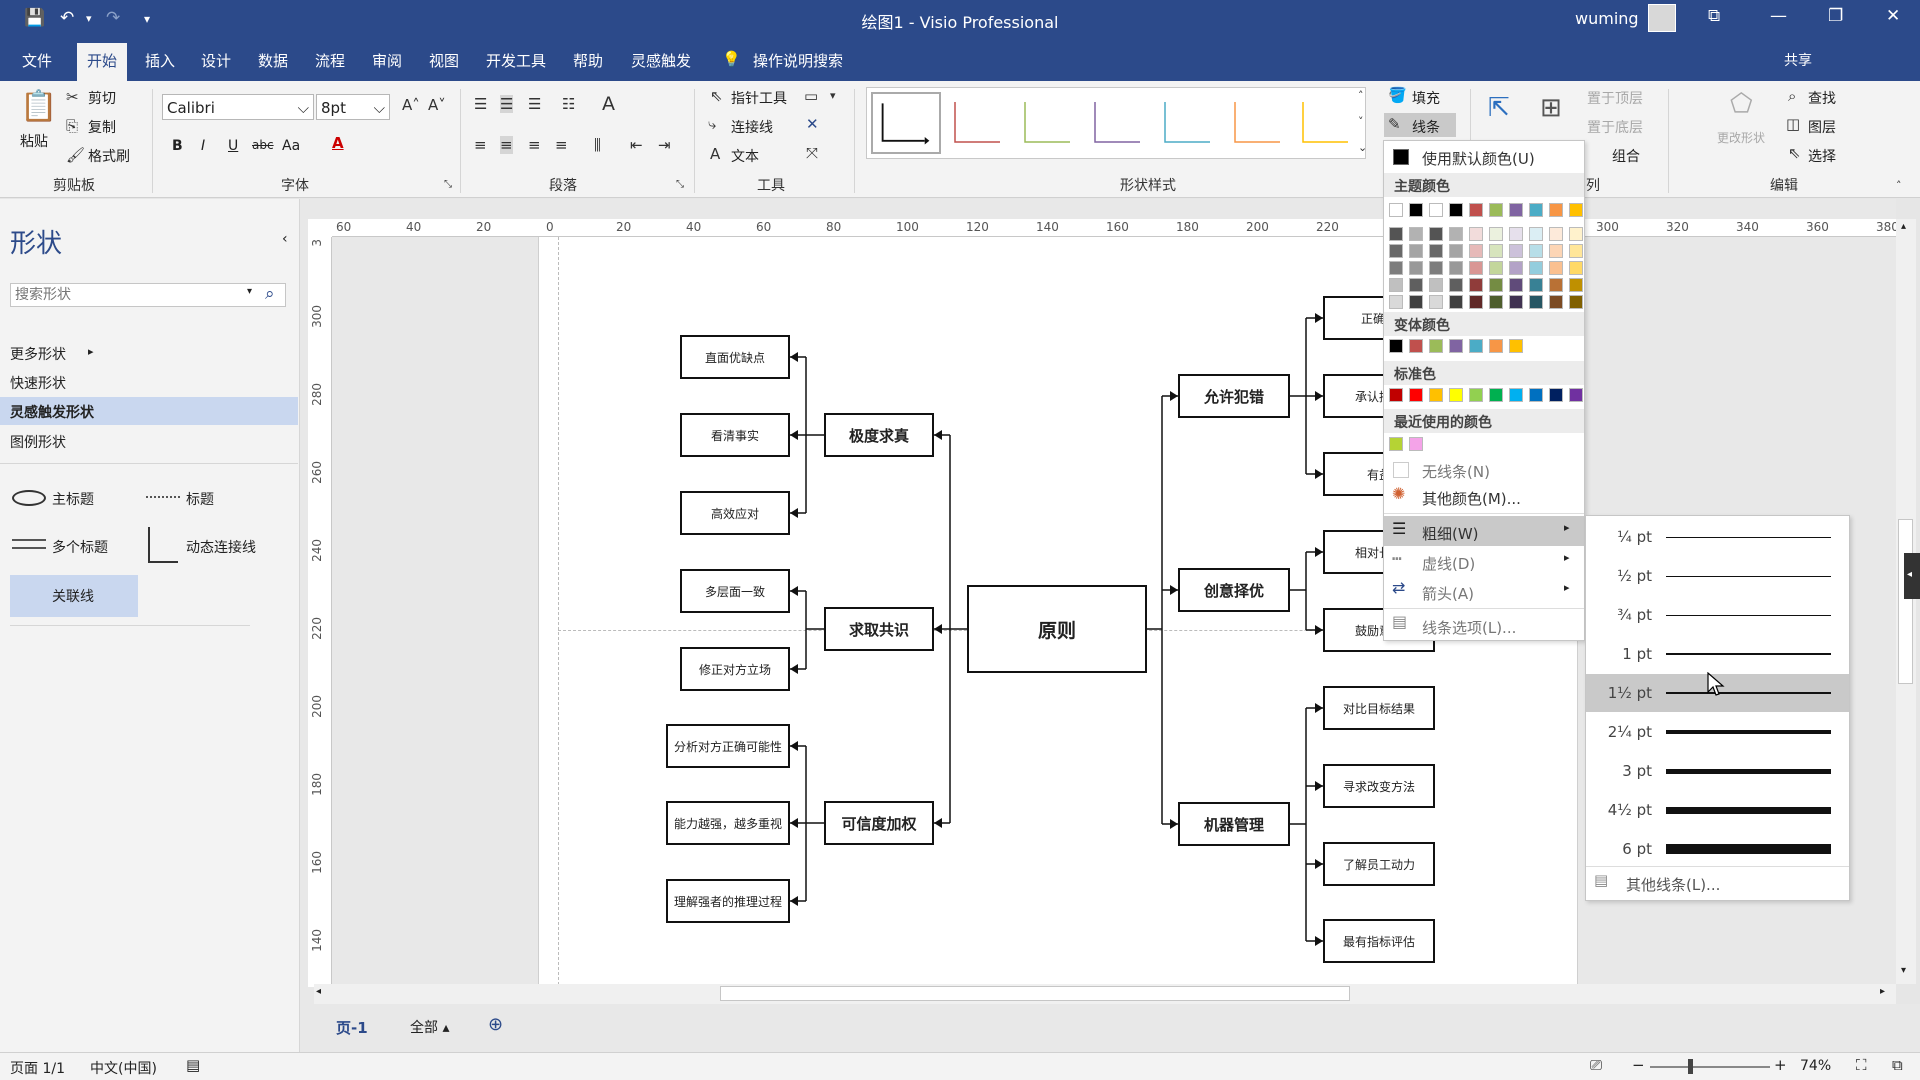 The height and width of the screenshot is (1080, 1920). I want to click on leaf-node: 修正对方立场, so click(735, 669).